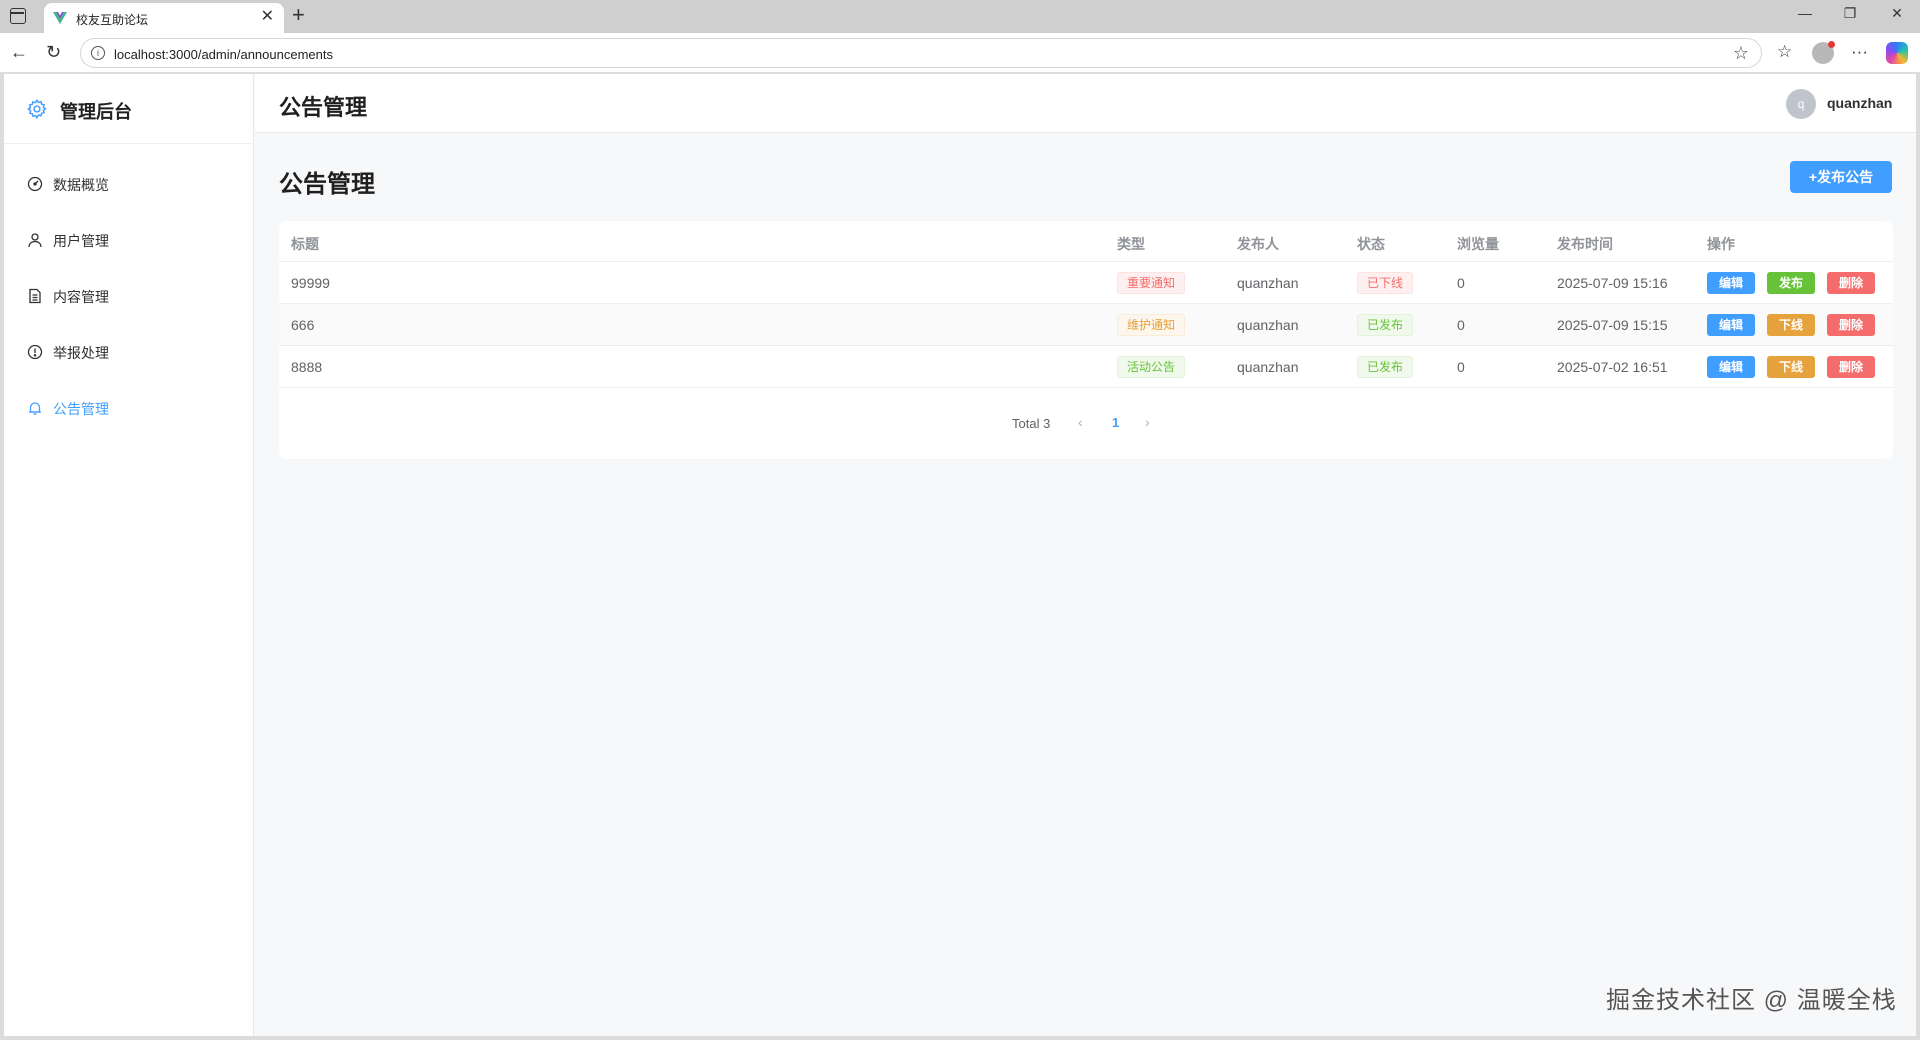  I want to click on page-title: 公告管理, so click(327, 184).